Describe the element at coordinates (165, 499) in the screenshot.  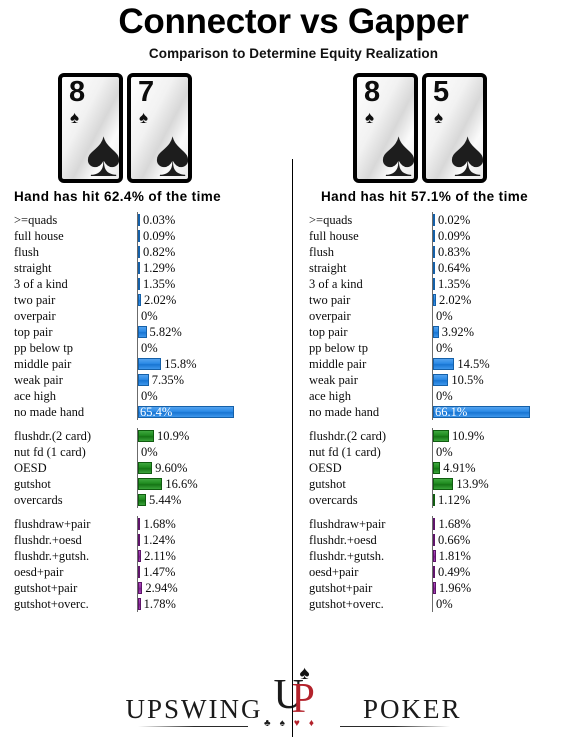
I see `stat-value: 5.44%` at that location.